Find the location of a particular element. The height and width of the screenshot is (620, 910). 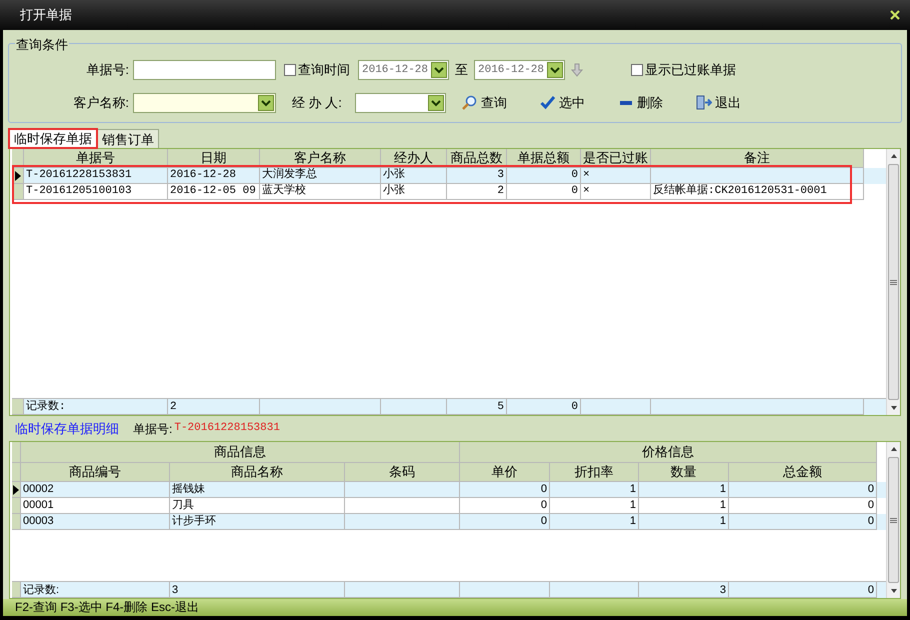

column-header: 单价 is located at coordinates (505, 472).